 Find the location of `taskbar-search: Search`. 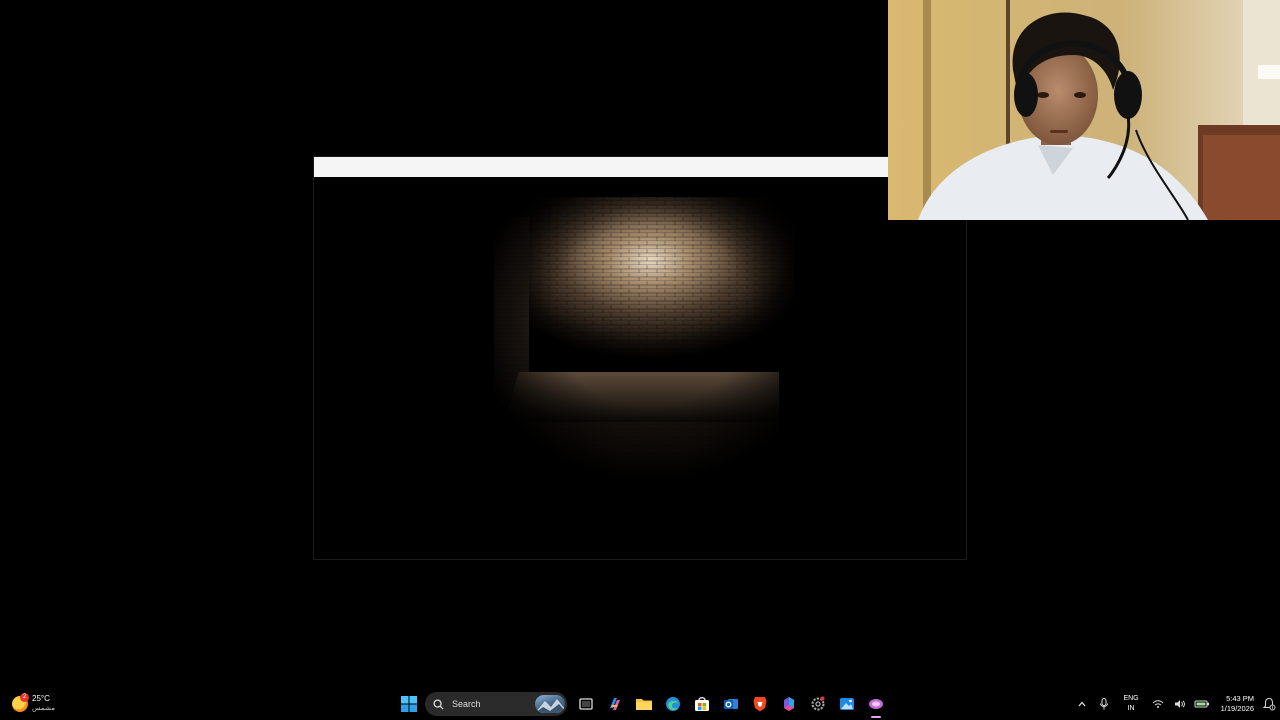

taskbar-search: Search is located at coordinates (496, 704).